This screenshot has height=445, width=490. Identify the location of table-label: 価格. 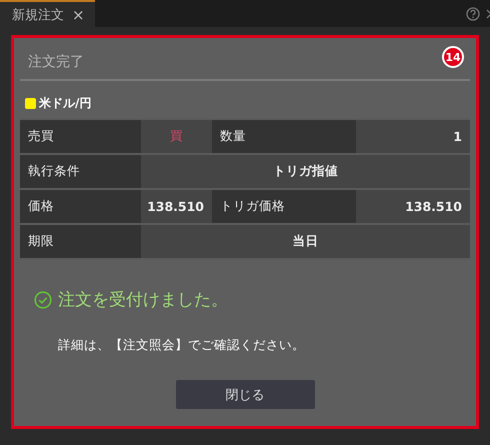
(80, 206).